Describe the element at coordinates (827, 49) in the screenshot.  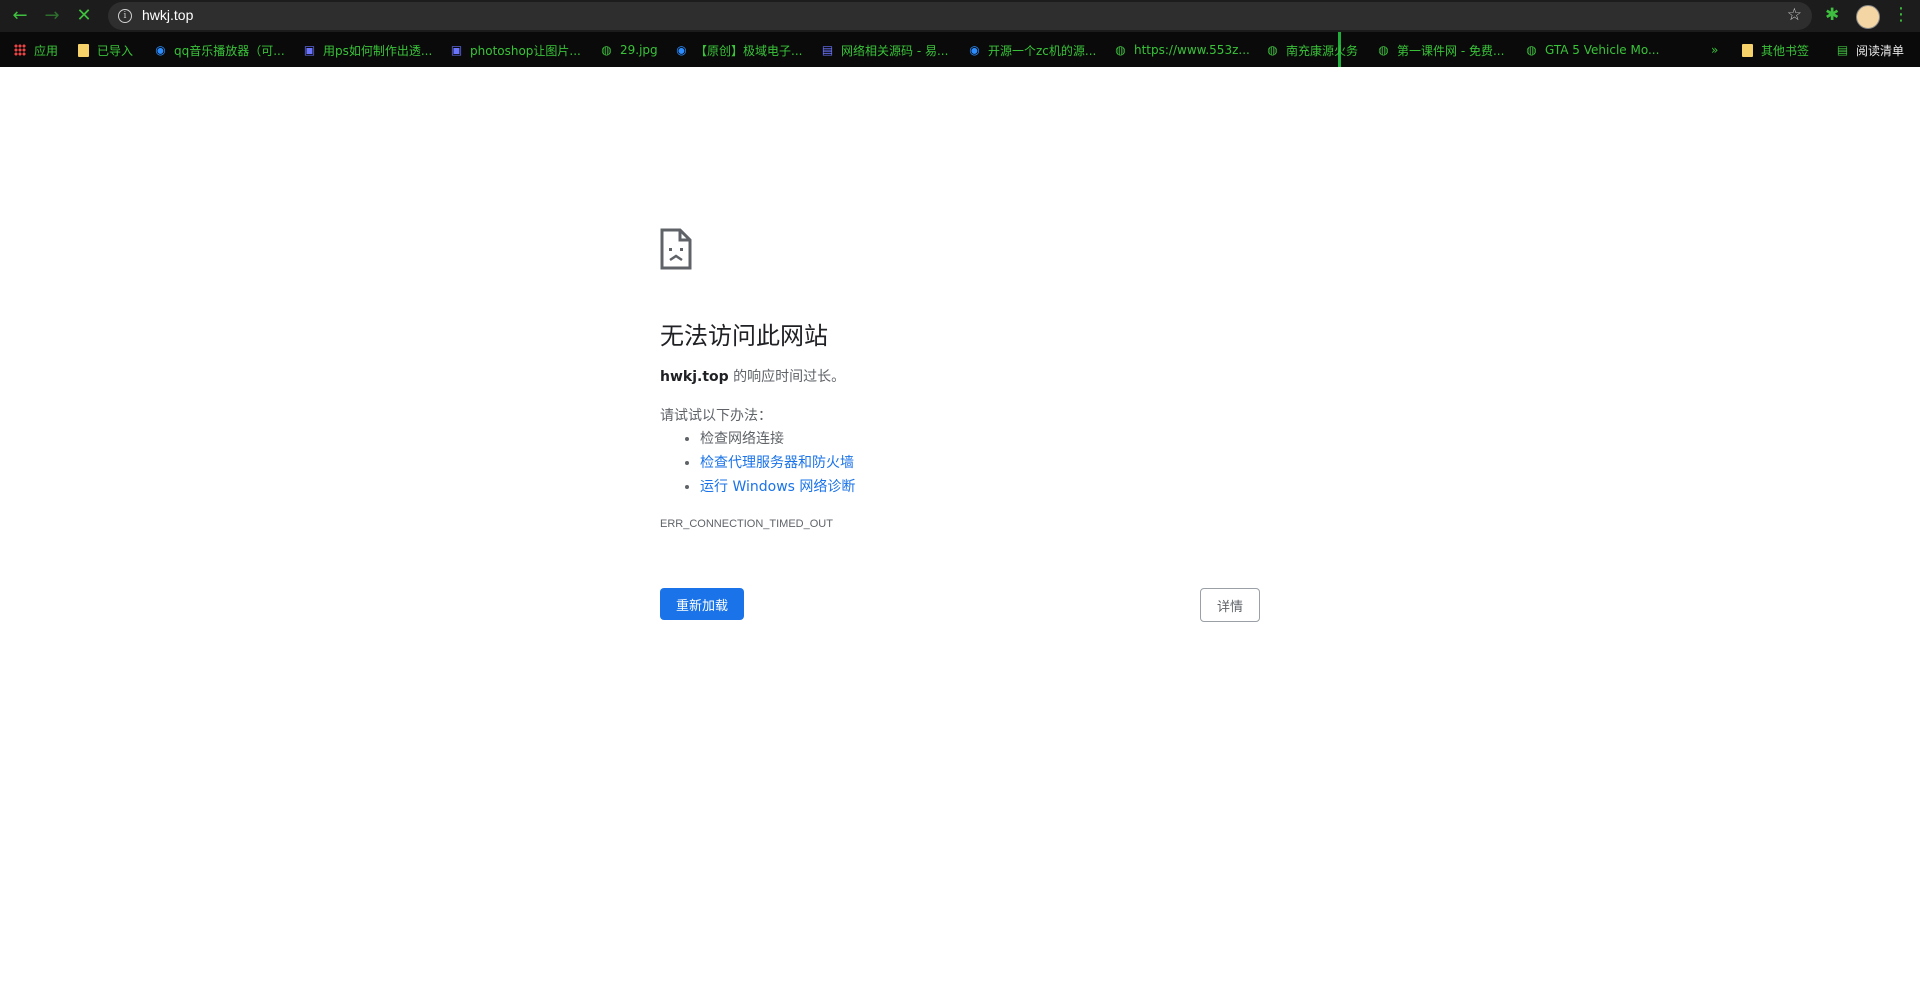
I see `page-icon: ▤` at that location.